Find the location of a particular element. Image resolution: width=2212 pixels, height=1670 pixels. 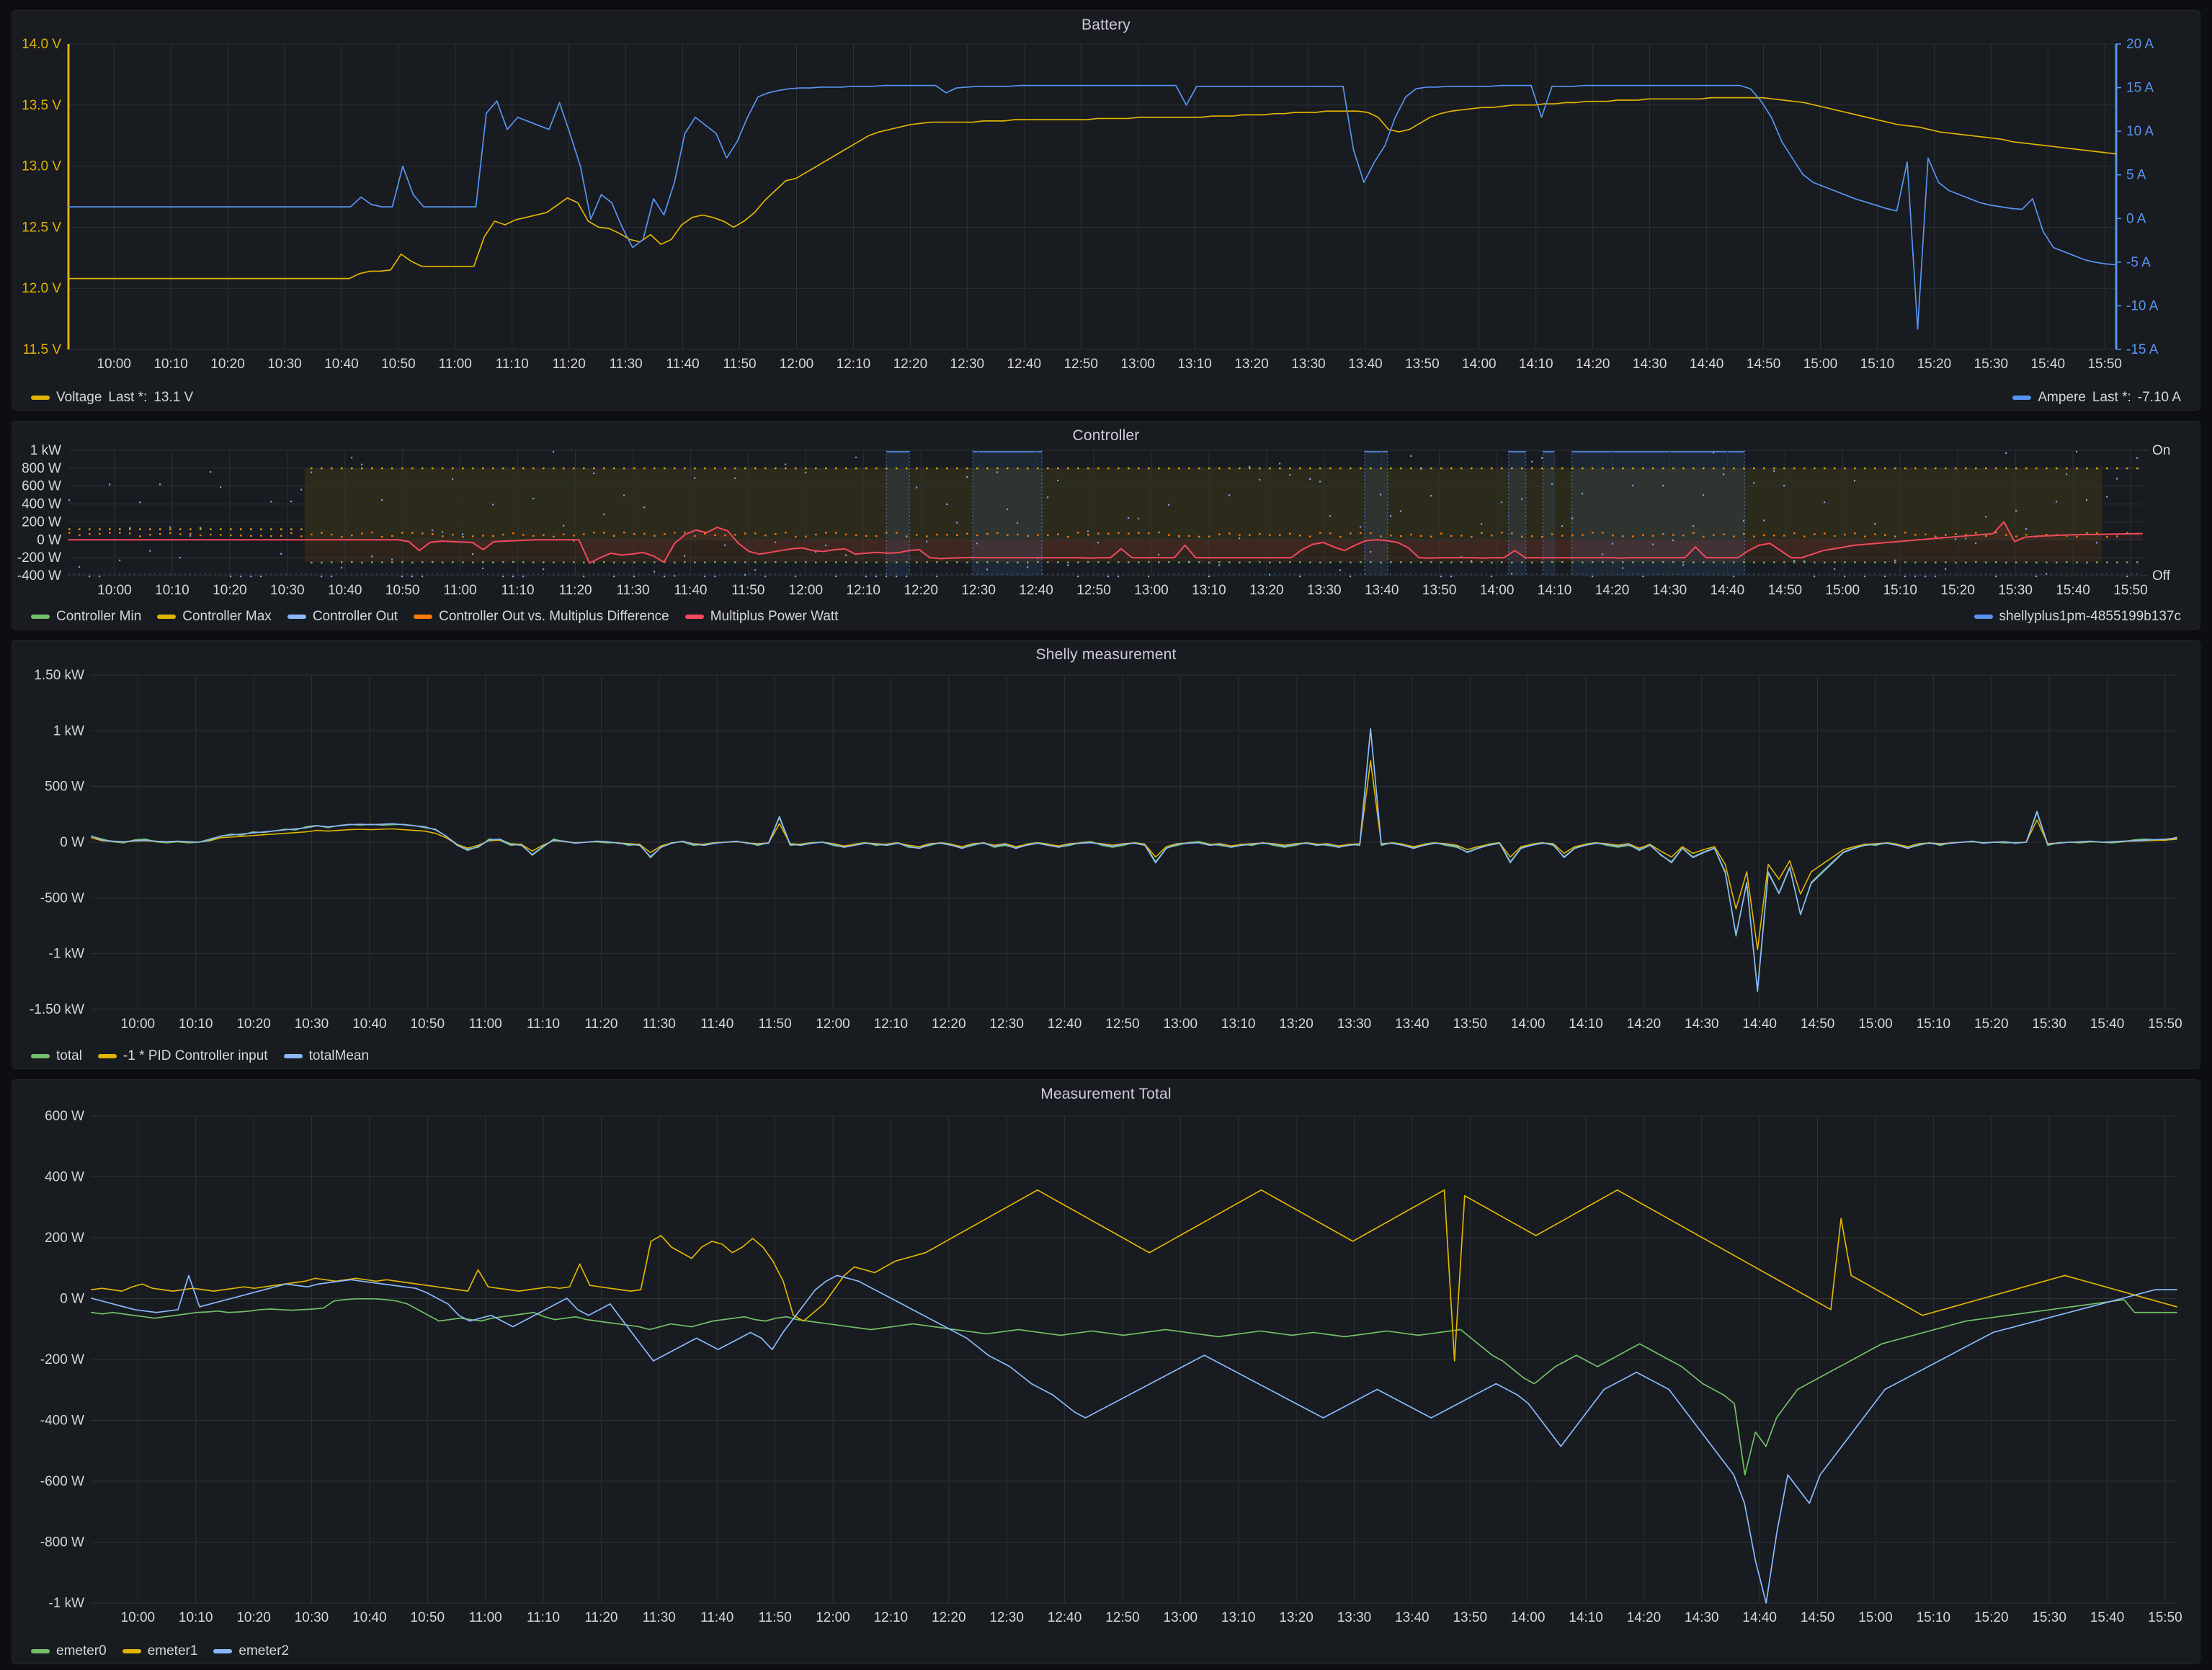

legend-stat-ampere-value: -7.10 A is located at coordinates (2159, 398).